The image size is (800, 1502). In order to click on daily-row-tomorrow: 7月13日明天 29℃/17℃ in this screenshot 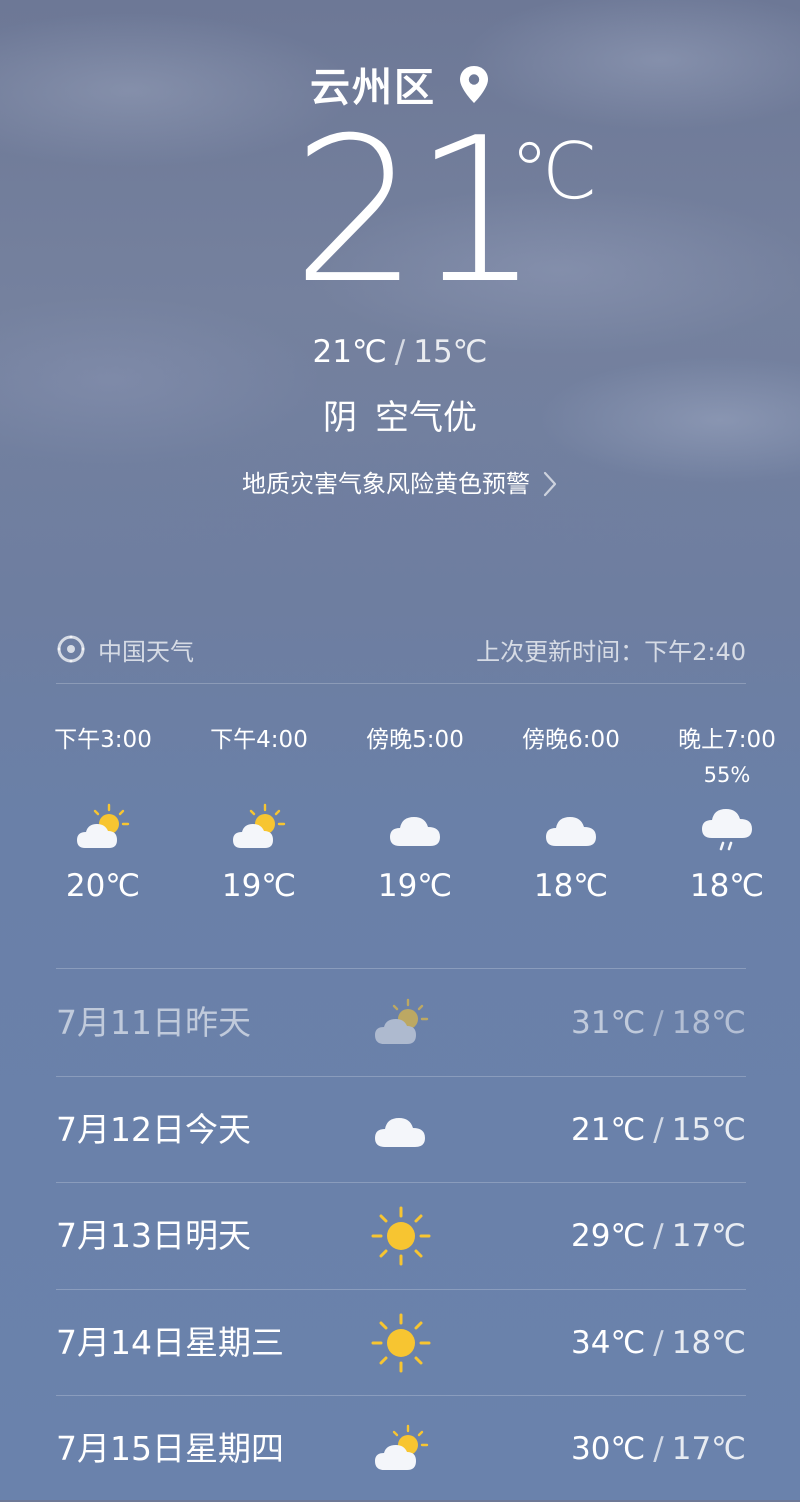, I will do `click(401, 1236)`.